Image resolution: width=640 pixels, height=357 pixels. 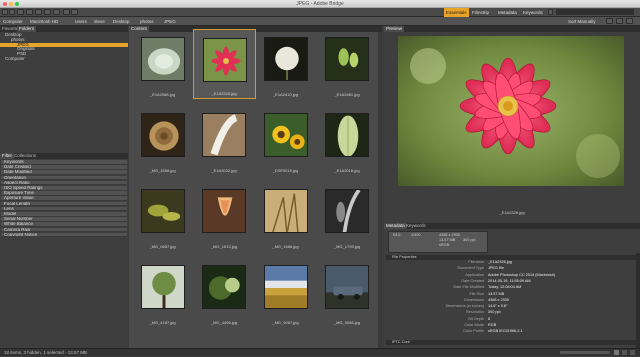 I want to click on workspace-essentials: Essentials, so click(x=456, y=12).